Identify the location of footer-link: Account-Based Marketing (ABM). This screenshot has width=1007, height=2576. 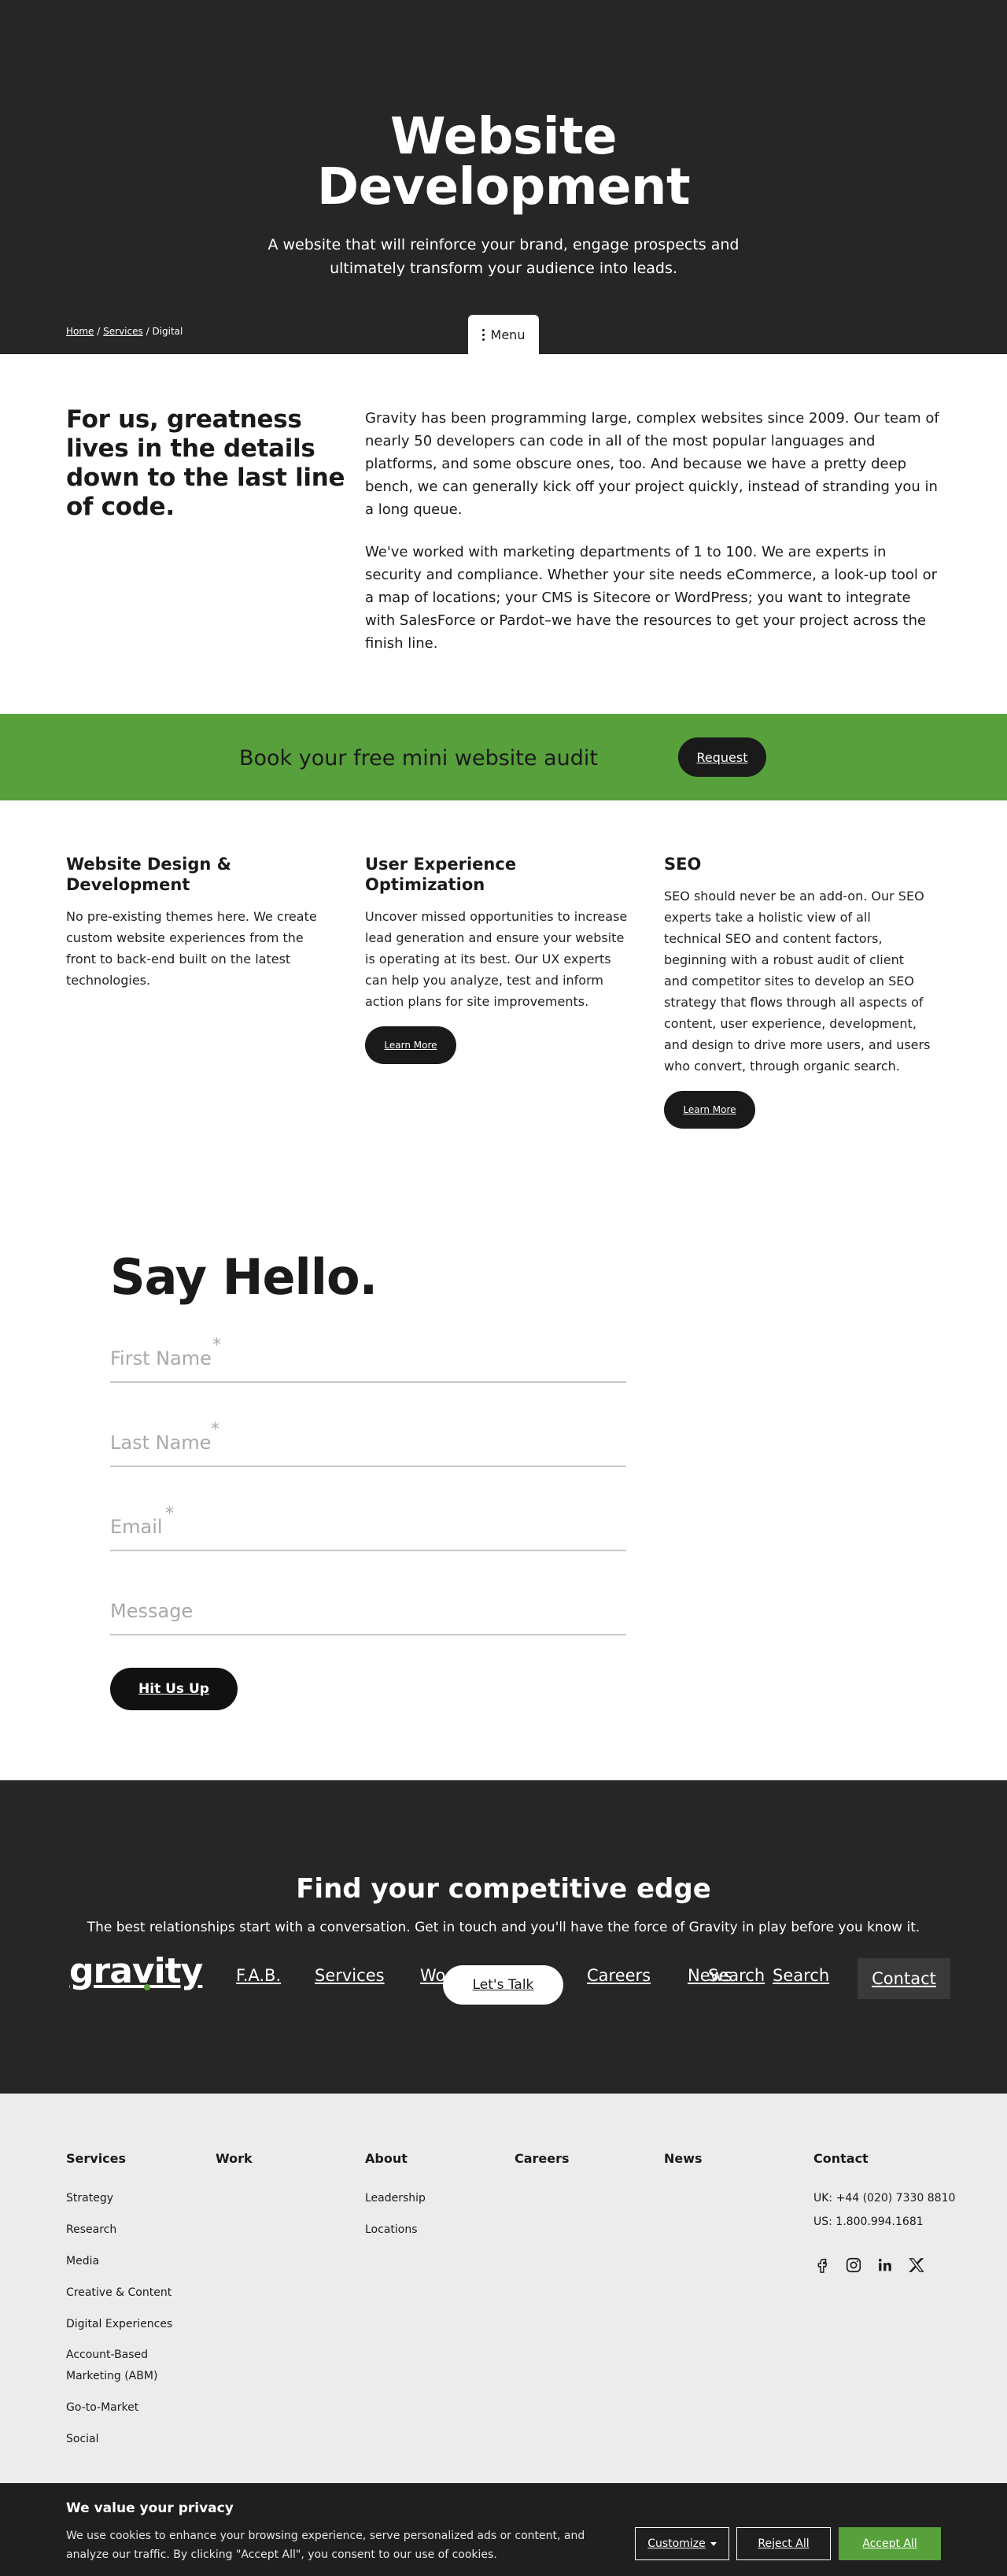
(125, 2366).